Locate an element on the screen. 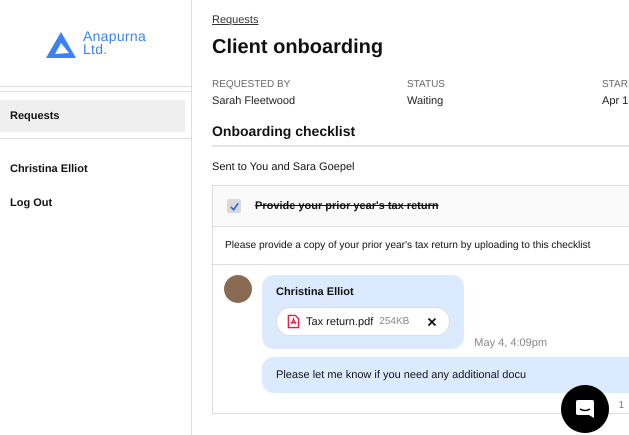  sidebar-item: Log Out is located at coordinates (92, 203).